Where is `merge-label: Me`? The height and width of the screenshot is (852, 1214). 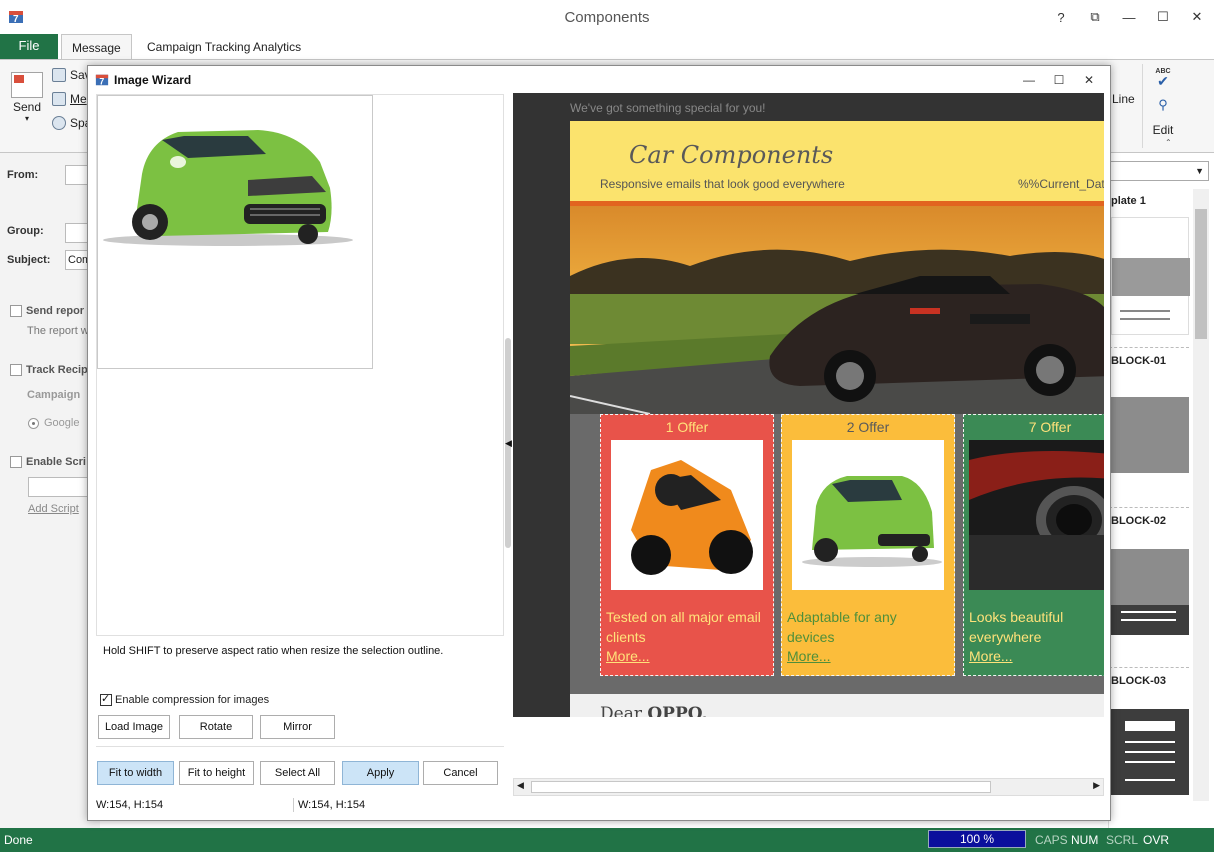 merge-label: Me is located at coordinates (78, 99).